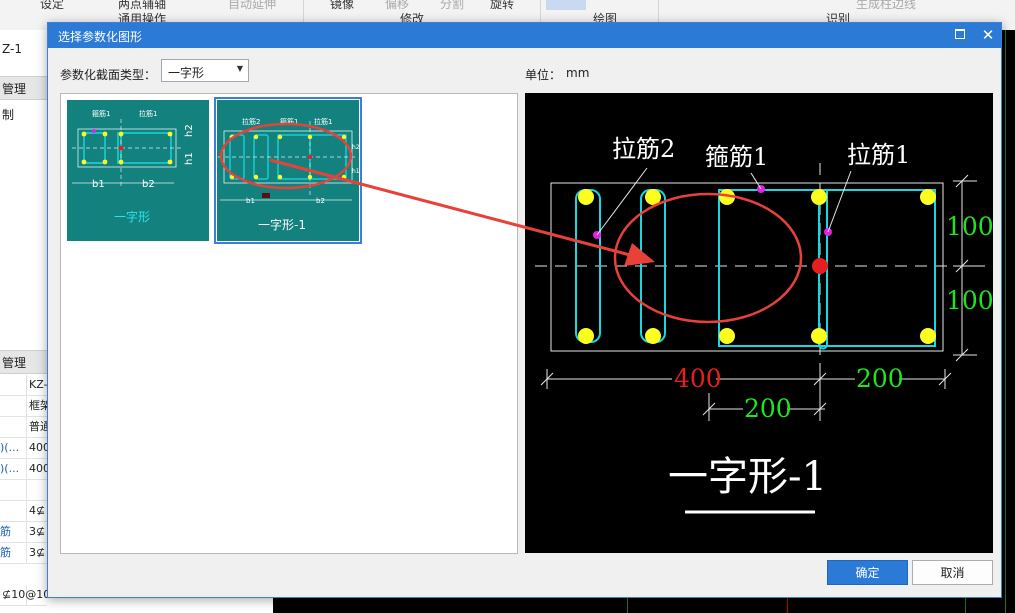 This screenshot has height=613, width=1015. Describe the element at coordinates (969, 300) in the screenshot. I see `preview-dim-bottom-100: 100` at that location.